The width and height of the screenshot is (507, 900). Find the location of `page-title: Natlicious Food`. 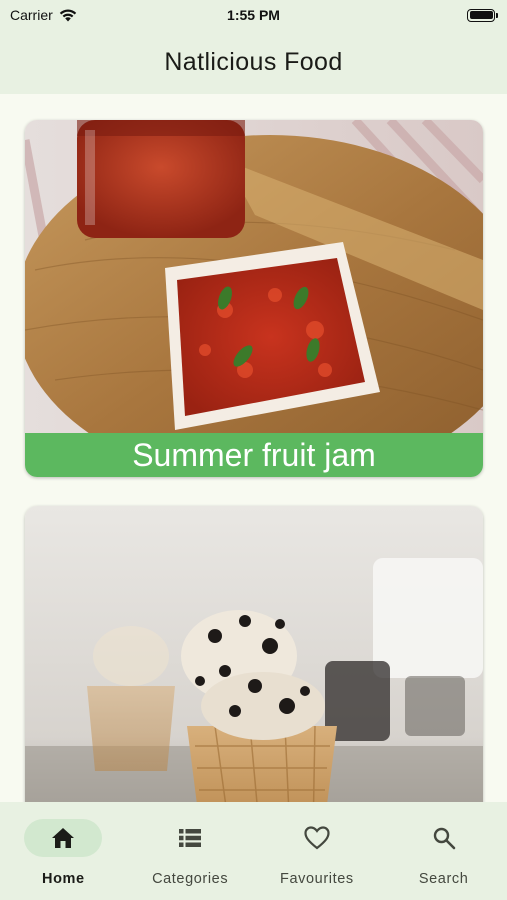

page-title: Natlicious Food is located at coordinates (253, 61).